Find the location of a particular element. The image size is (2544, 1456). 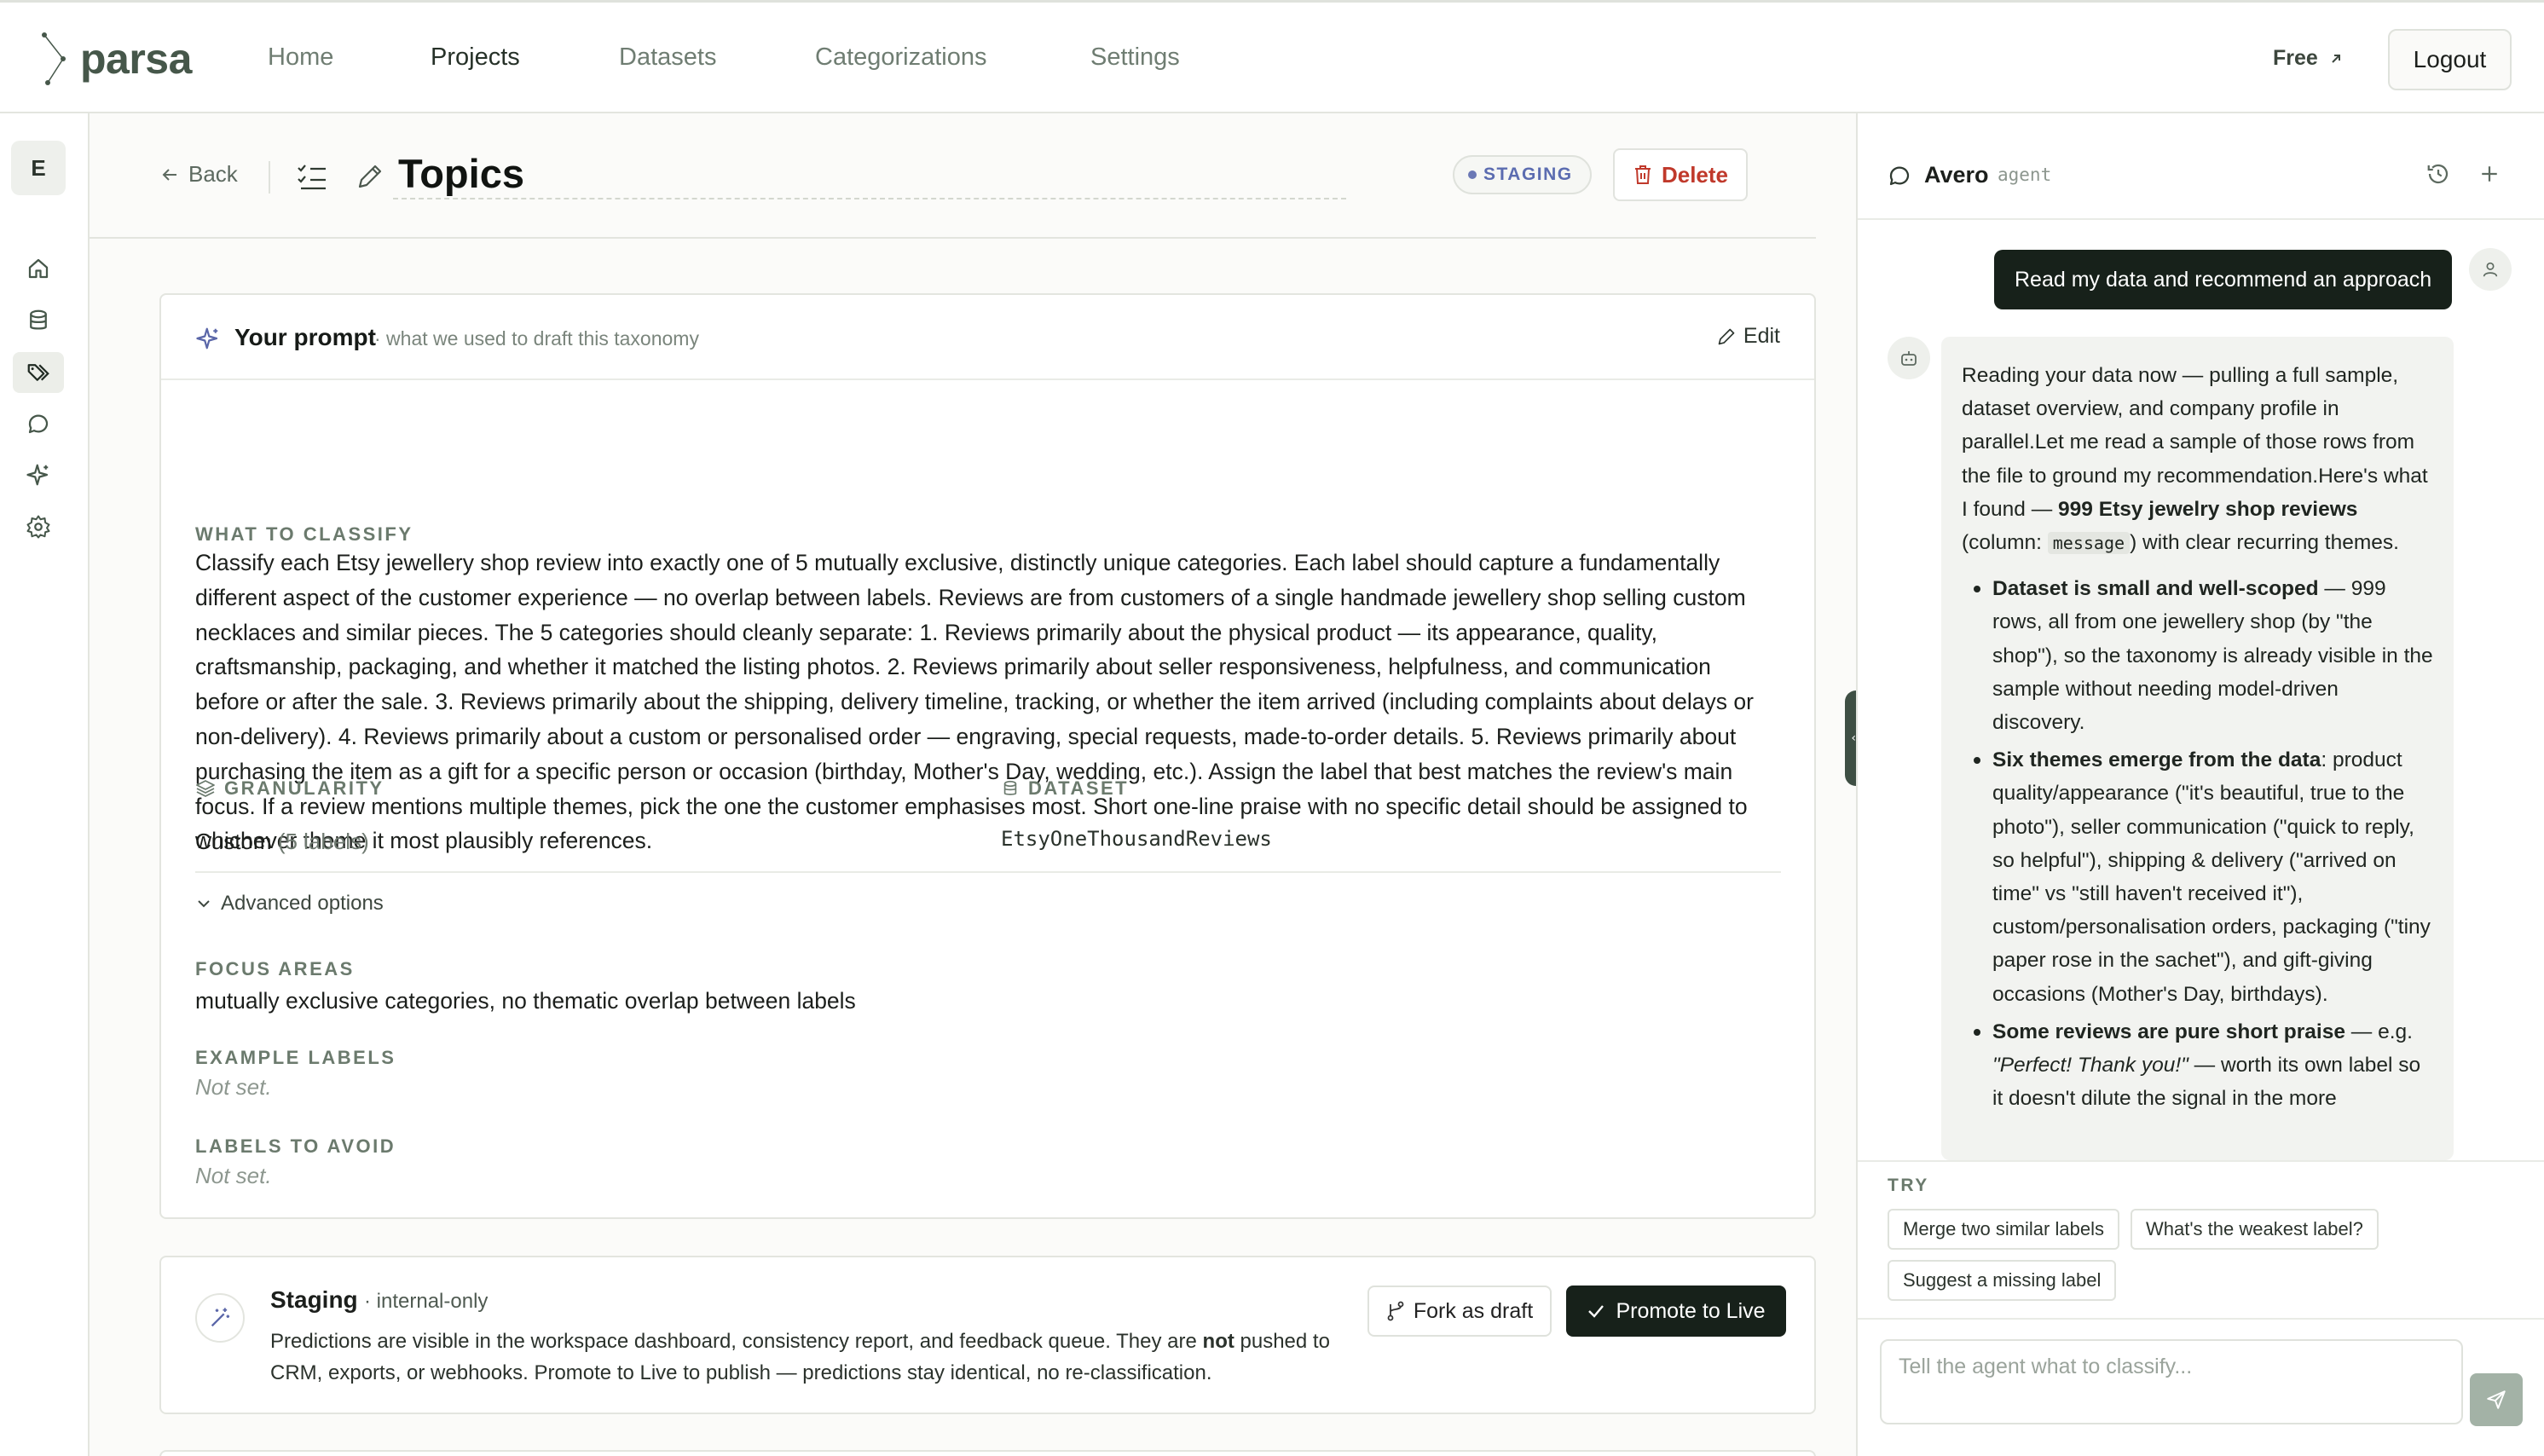

focus-areas-label: FOCUS AREAS is located at coordinates (275, 968).